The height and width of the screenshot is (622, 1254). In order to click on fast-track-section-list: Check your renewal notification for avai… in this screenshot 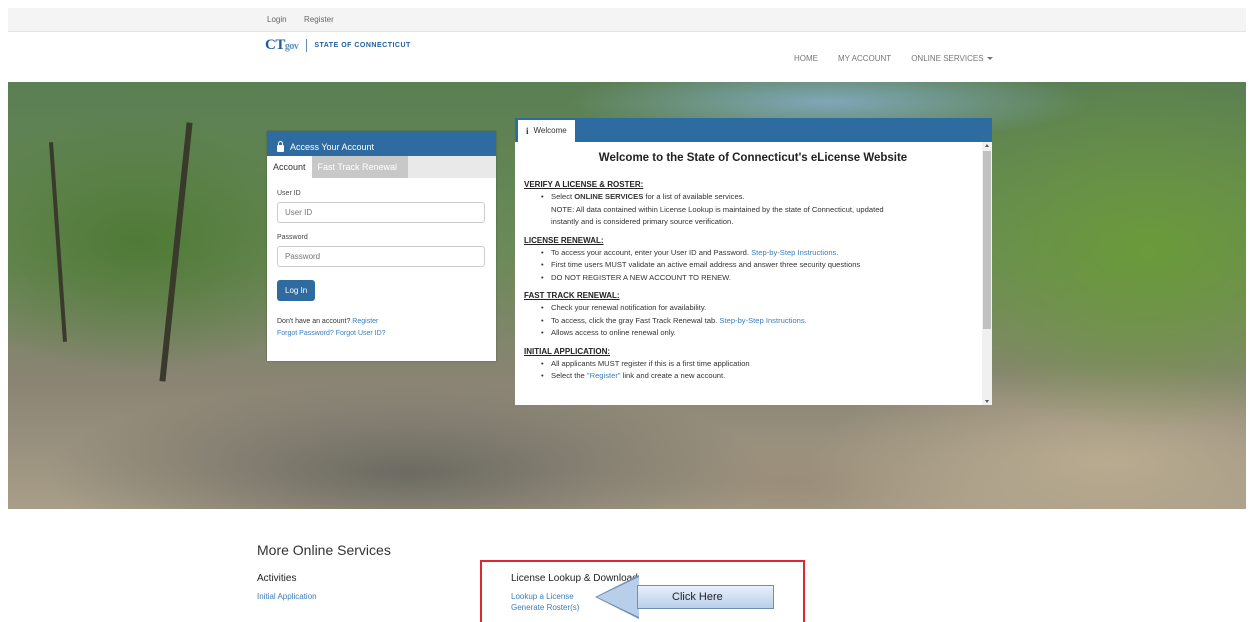, I will do `click(761, 321)`.